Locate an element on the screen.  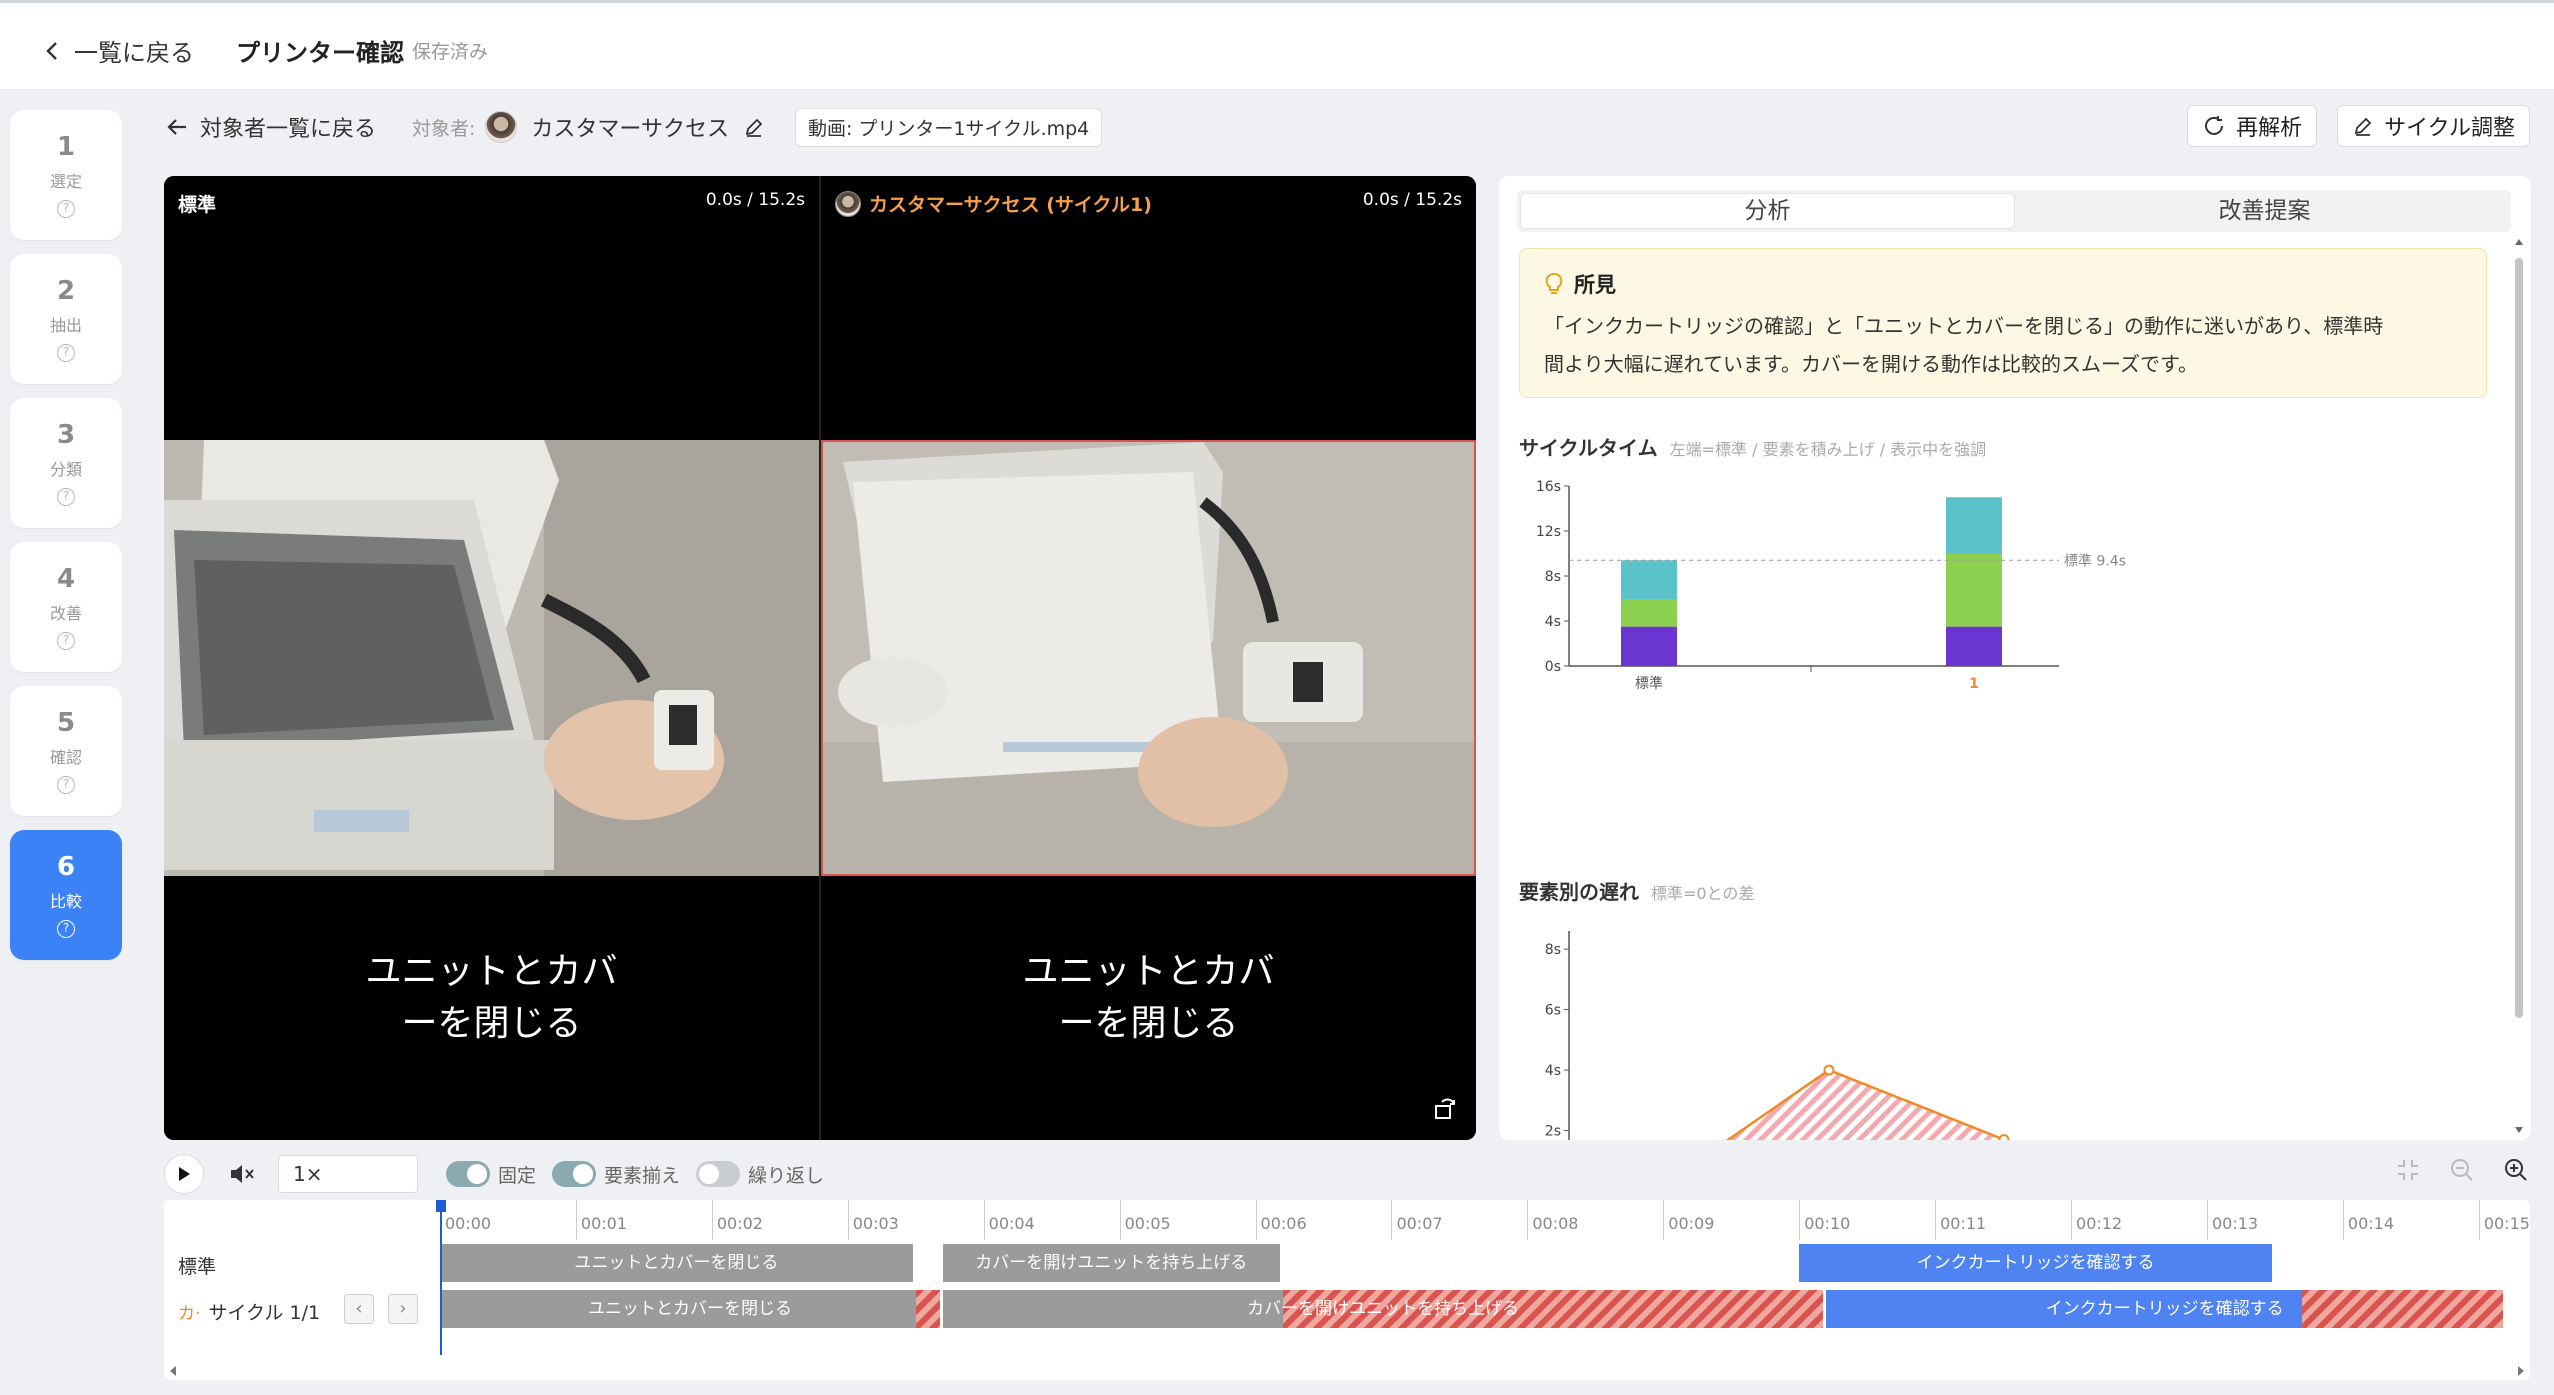
repeat-toggle: 繰り返し is located at coordinates (760, 1174).